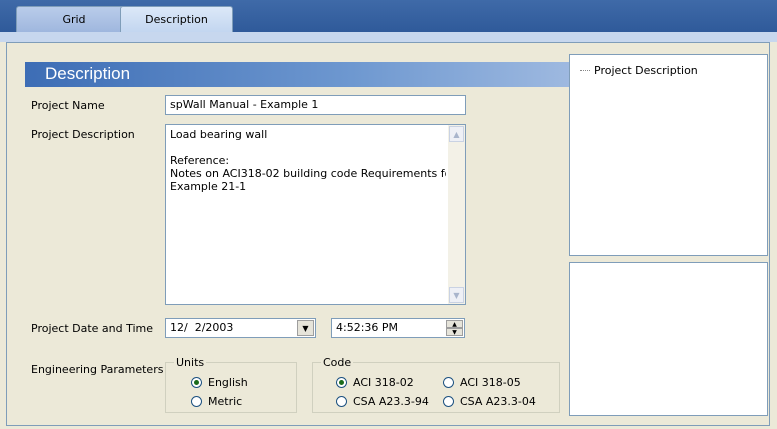 This screenshot has height=429, width=777. I want to click on spin-up-icon: ▲, so click(454, 324).